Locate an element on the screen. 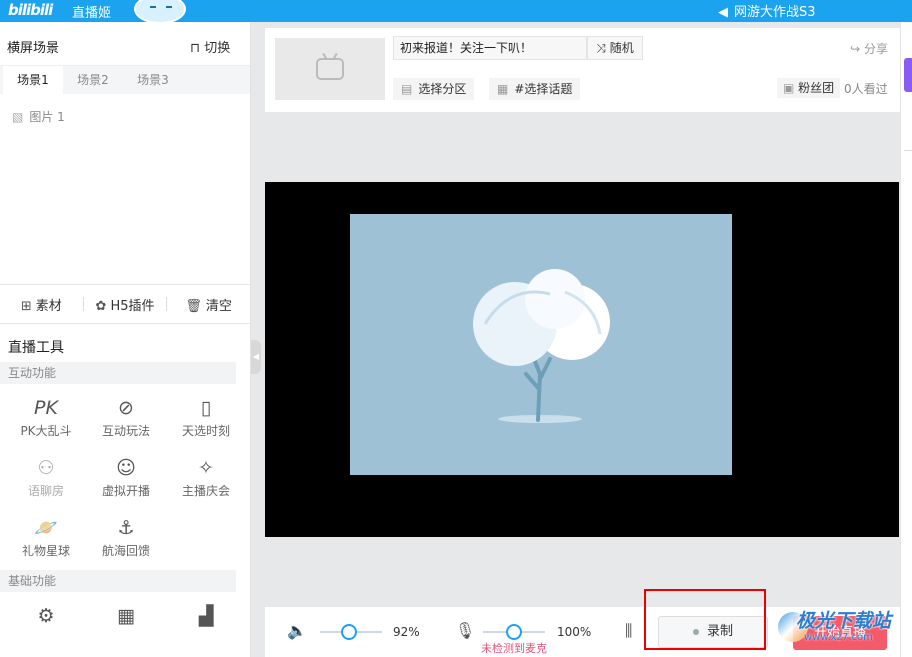 The image size is (912, 657). volume-knob is located at coordinates (348, 632).